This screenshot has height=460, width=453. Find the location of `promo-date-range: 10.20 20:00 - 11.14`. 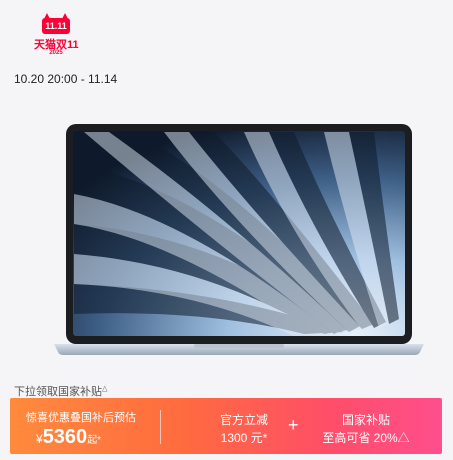

promo-date-range: 10.20 20:00 - 11.14 is located at coordinates (66, 79).